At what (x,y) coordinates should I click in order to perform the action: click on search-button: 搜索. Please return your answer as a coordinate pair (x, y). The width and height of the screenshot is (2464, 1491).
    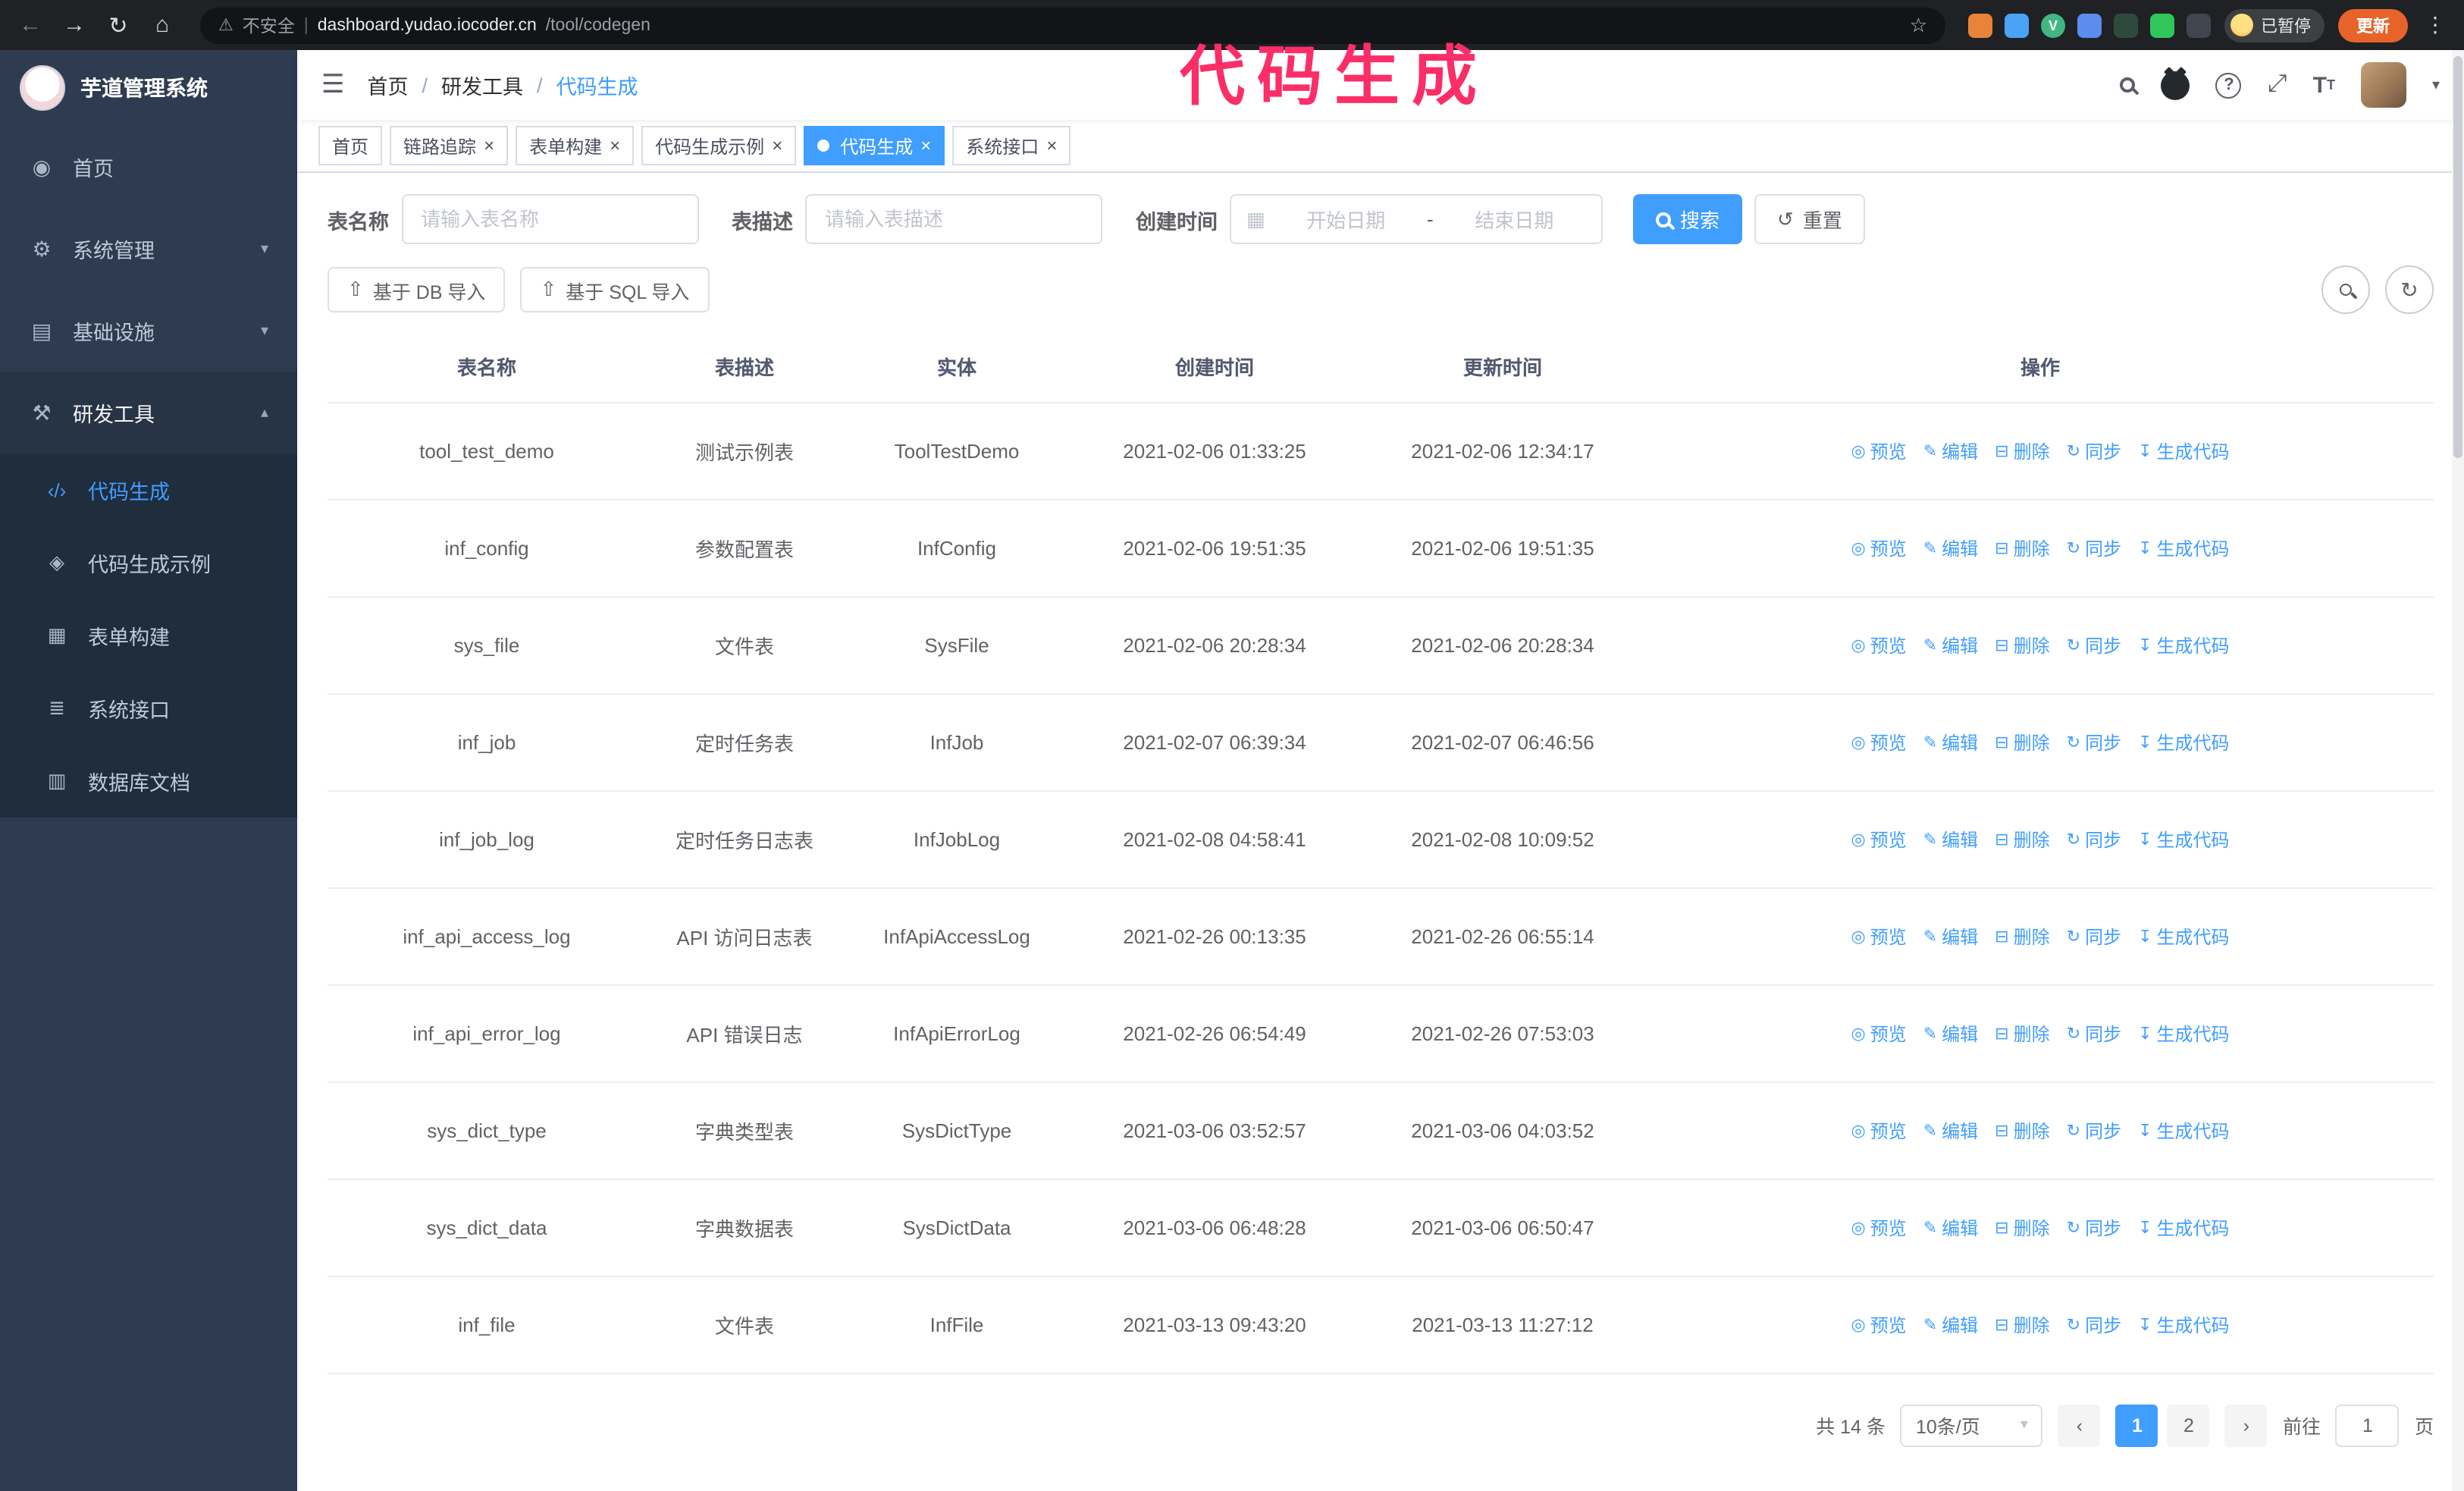
    Looking at the image, I should click on (1688, 219).